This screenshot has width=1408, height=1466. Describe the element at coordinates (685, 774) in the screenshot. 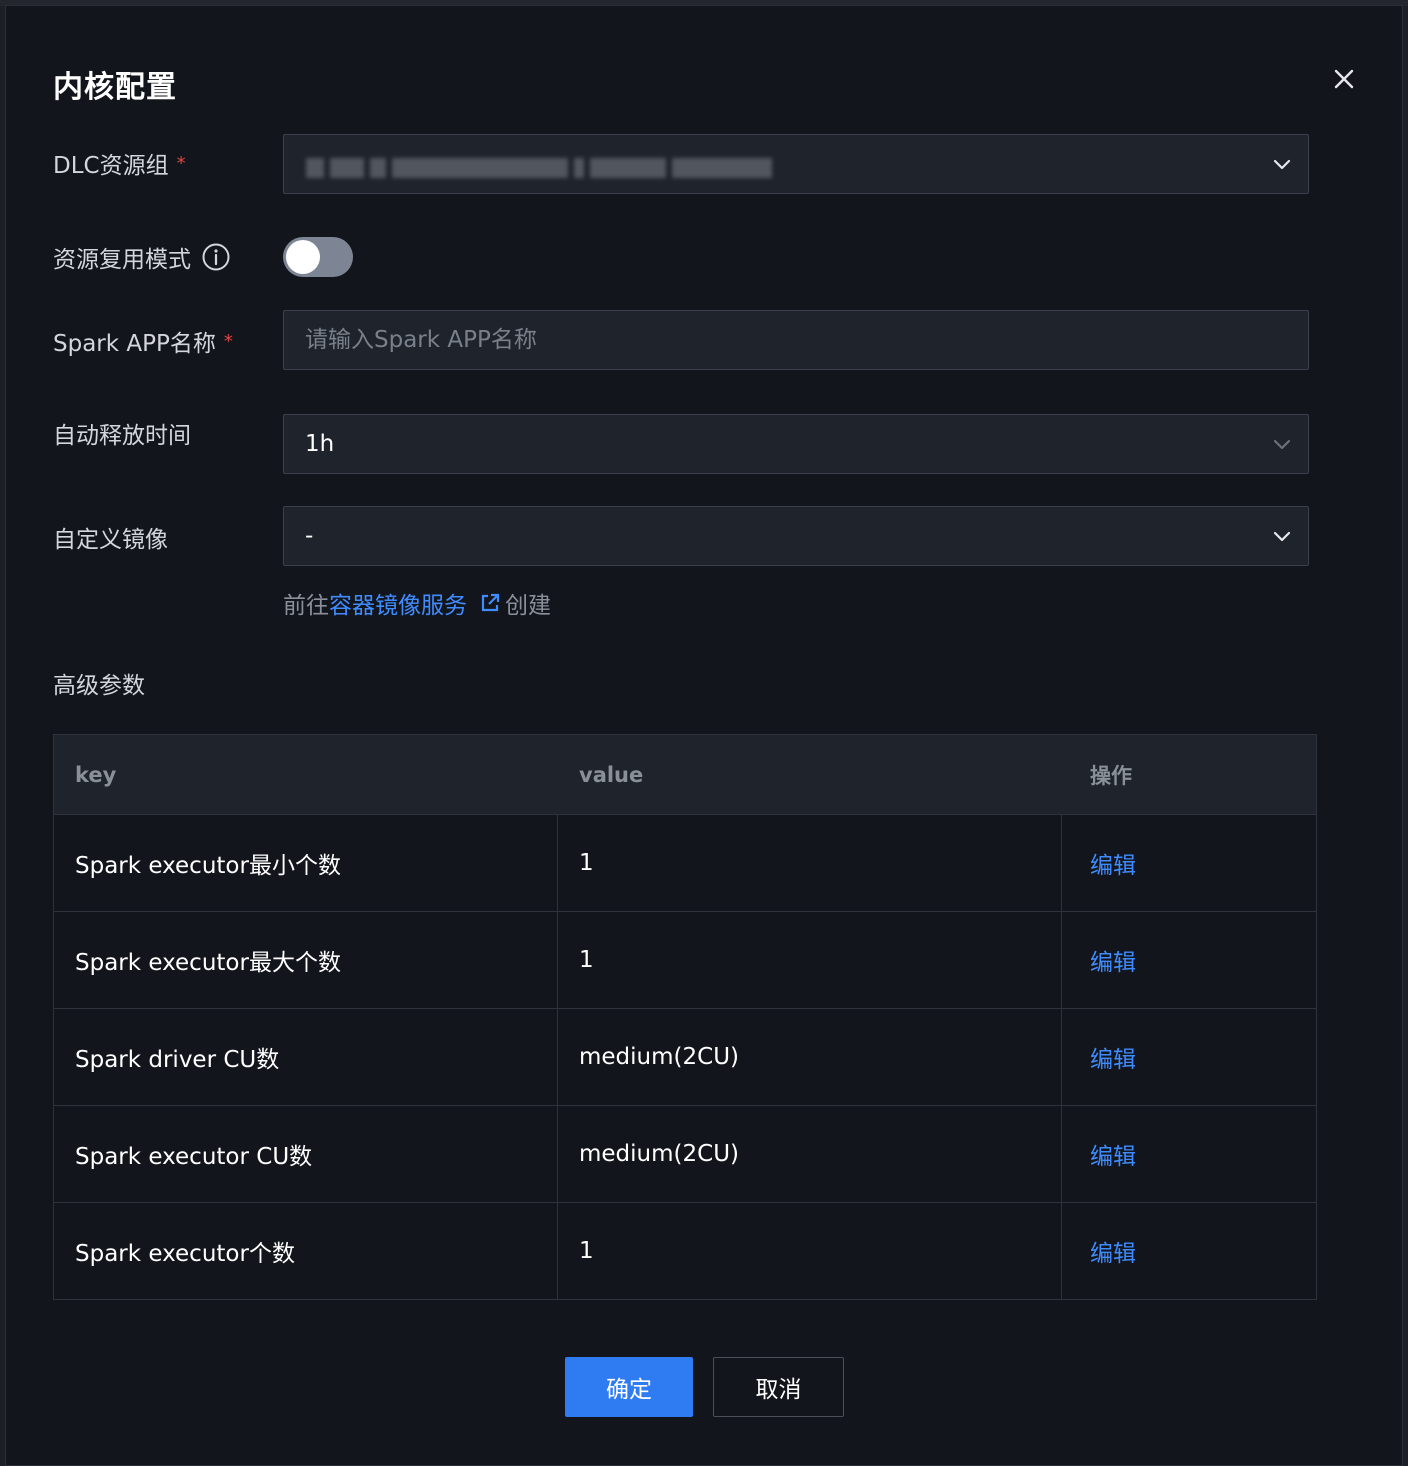

I see `table-header: key value 操作` at that location.